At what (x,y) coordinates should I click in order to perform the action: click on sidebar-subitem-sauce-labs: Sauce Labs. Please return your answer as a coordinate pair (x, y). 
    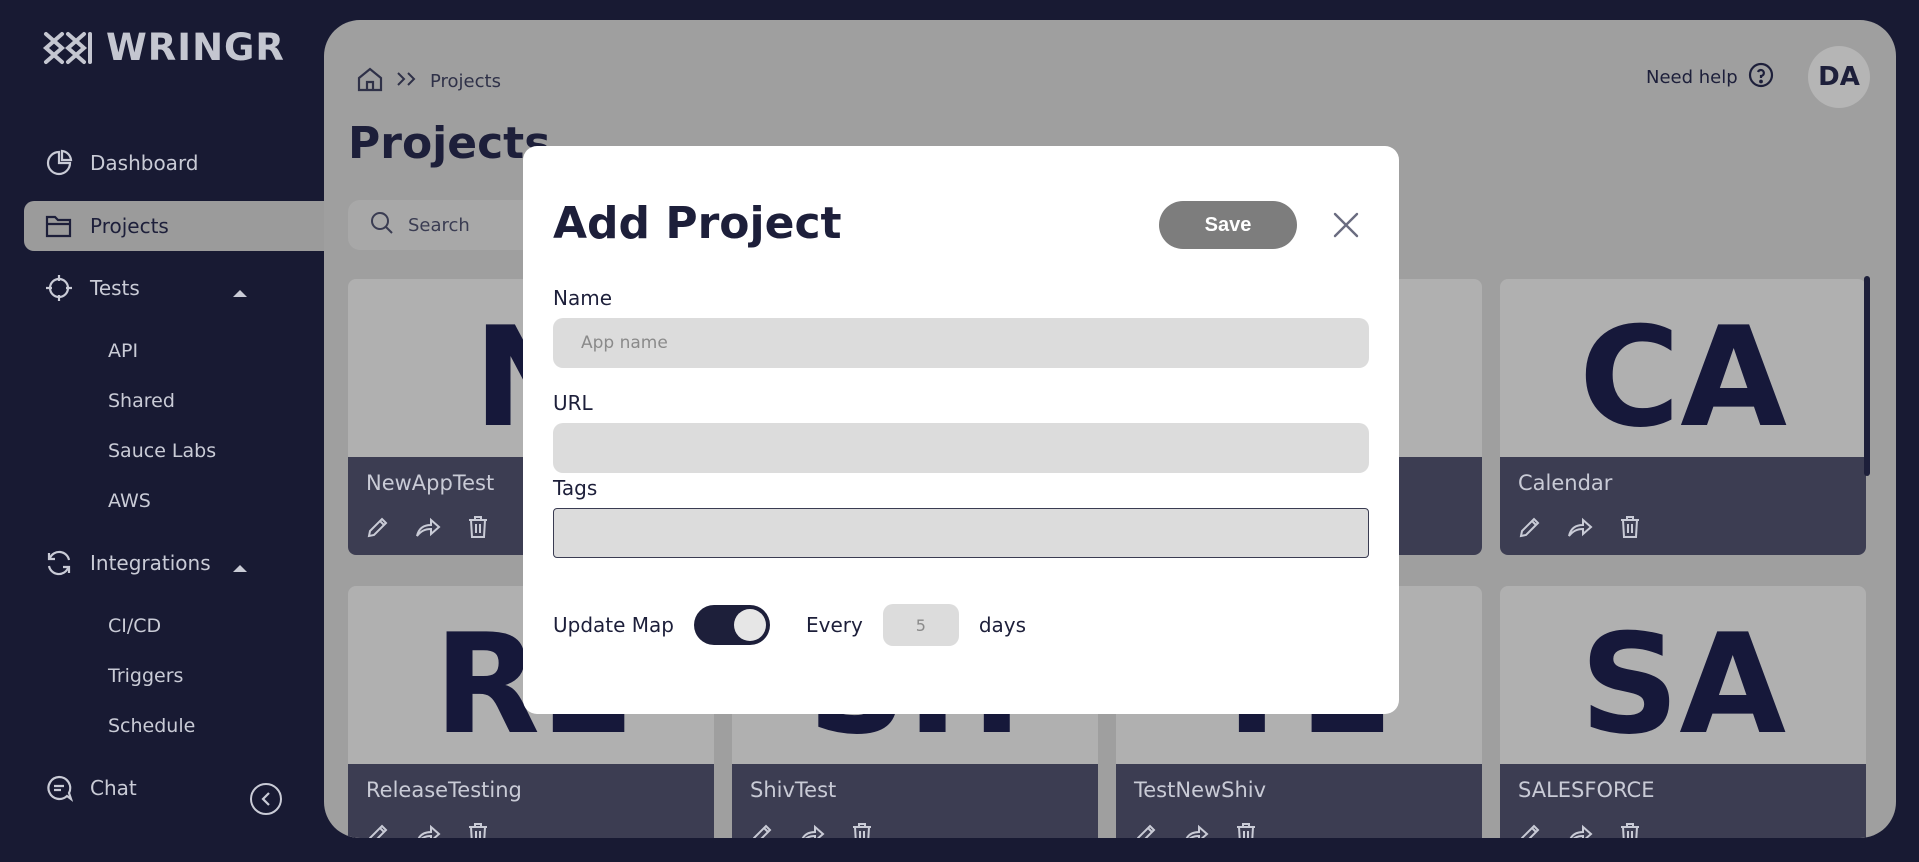
    Looking at the image, I should click on (162, 451).